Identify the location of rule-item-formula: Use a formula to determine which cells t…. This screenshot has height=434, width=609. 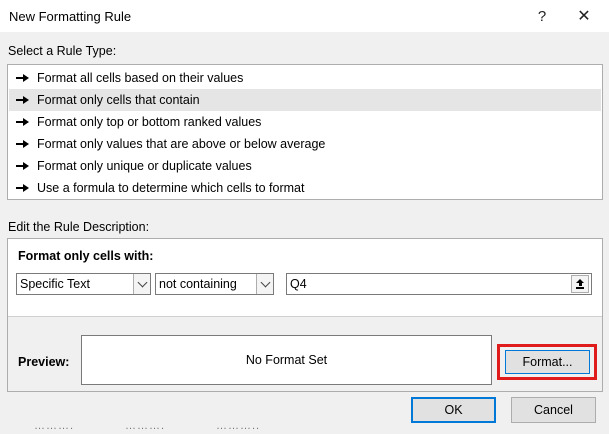
(305, 188).